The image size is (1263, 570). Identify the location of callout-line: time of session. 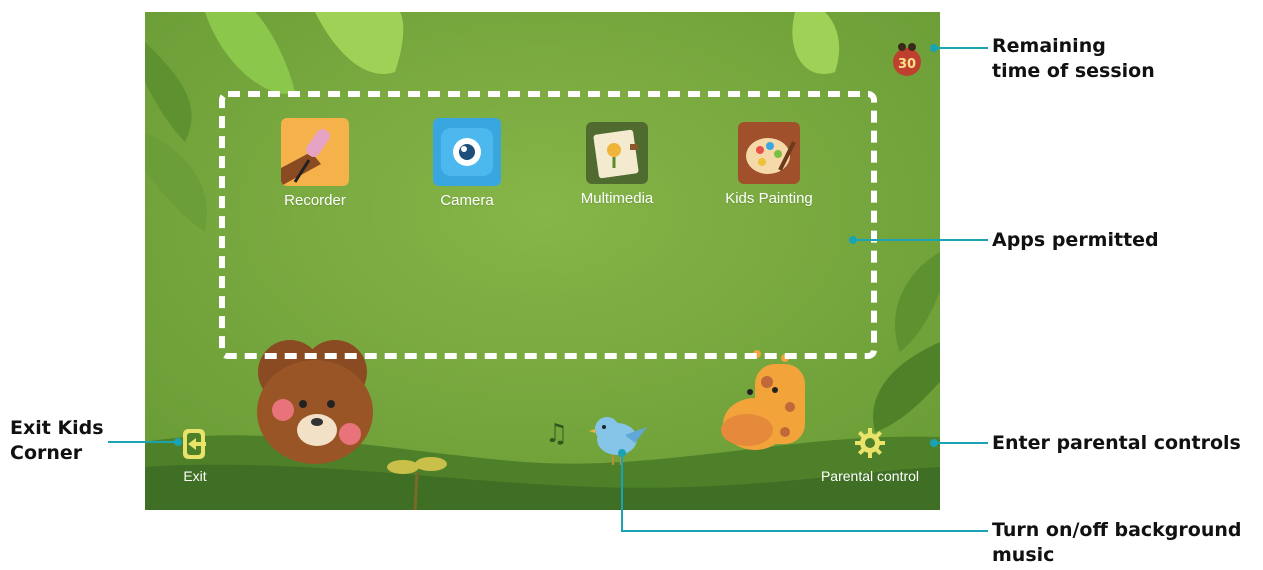
(1073, 71).